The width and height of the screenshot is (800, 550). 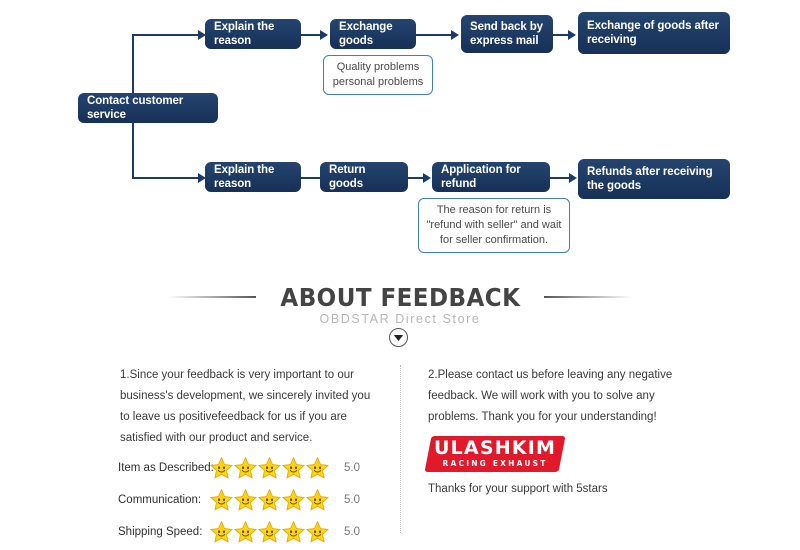 What do you see at coordinates (211, 297) in the screenshot?
I see `header-rule-left` at bounding box center [211, 297].